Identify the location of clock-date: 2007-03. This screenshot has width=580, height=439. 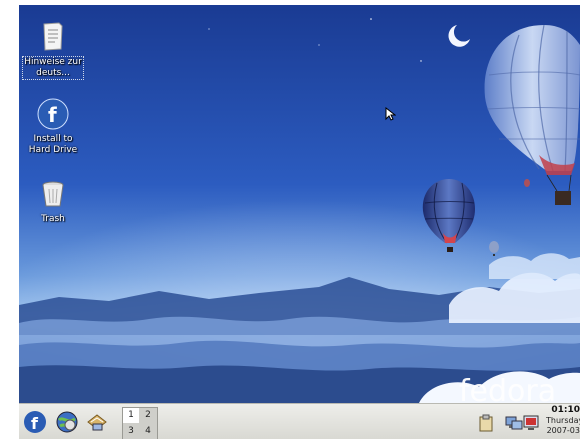
(563, 430).